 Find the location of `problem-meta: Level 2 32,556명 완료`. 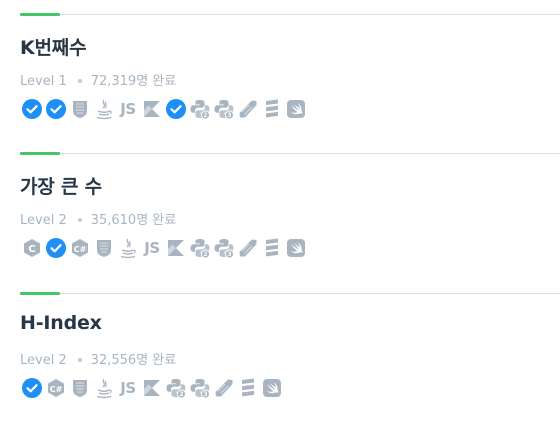

problem-meta: Level 2 32,556명 완료 is located at coordinates (98, 358).